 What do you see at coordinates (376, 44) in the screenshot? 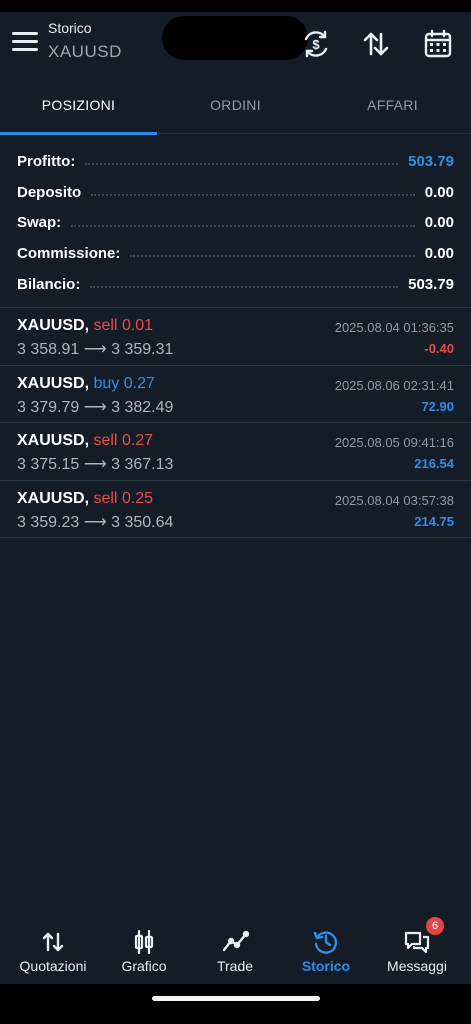
I see `sort-arrows-icon` at bounding box center [376, 44].